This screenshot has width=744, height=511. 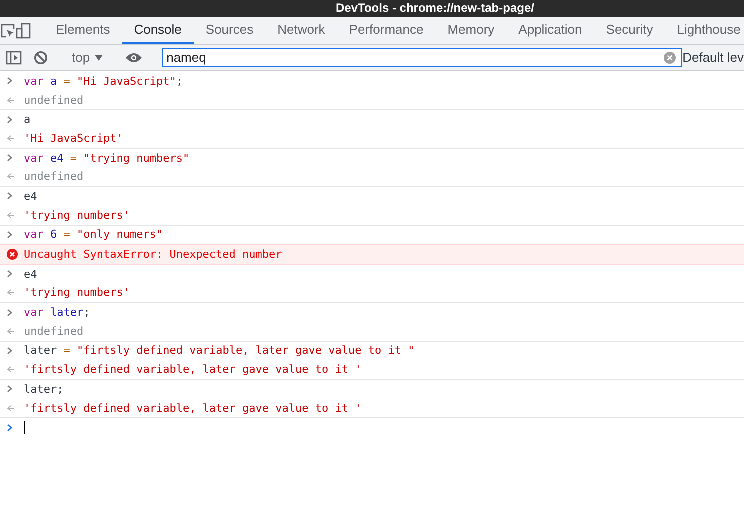 What do you see at coordinates (302, 30) in the screenshot?
I see `tab: Network` at bounding box center [302, 30].